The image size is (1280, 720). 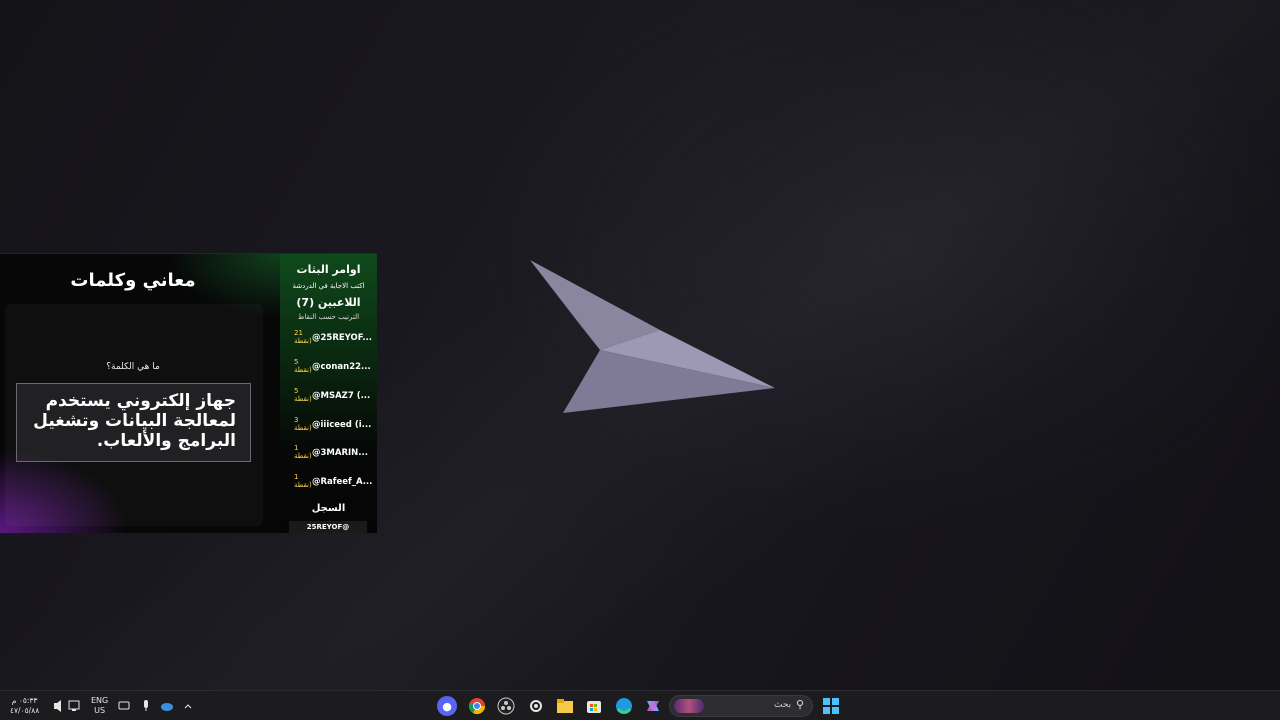 I want to click on players-count: اللاعبين (7), so click(x=328, y=302).